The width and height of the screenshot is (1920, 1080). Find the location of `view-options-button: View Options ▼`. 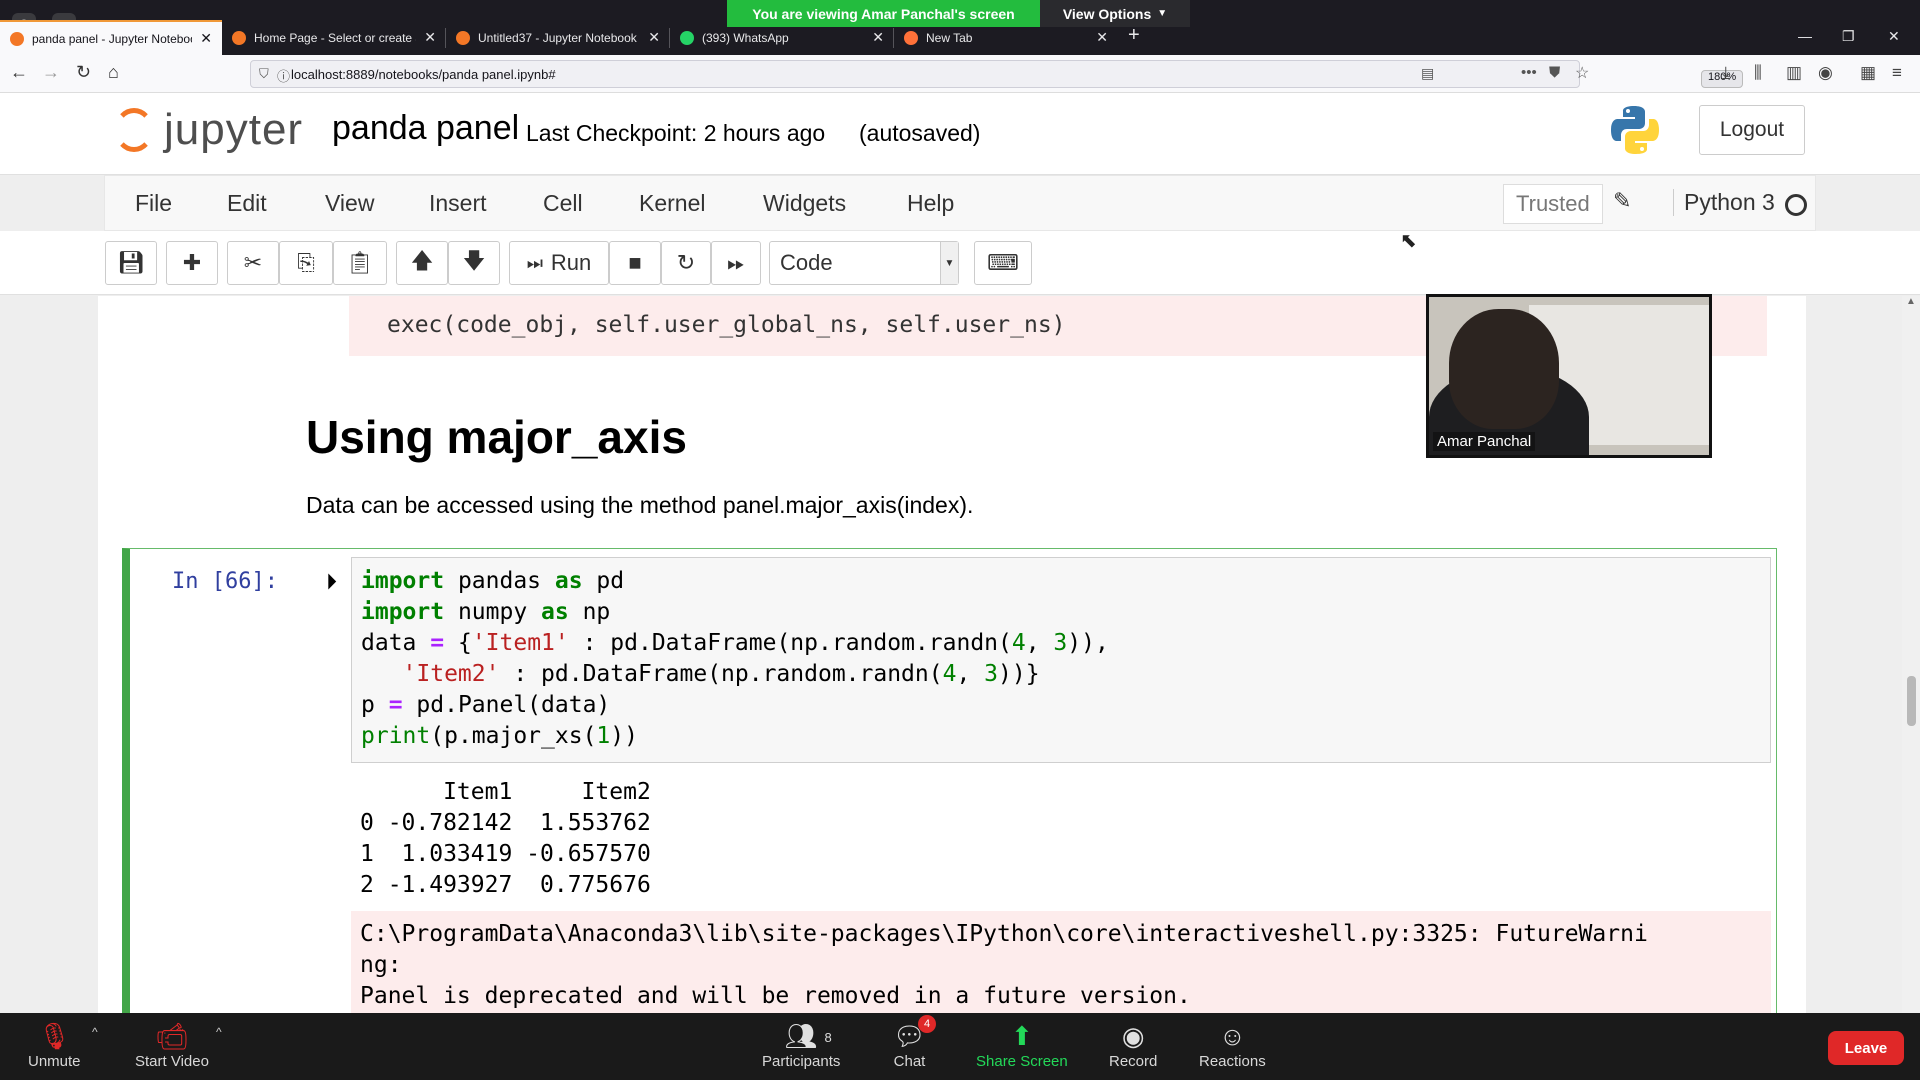

view-options-button: View Options ▼ is located at coordinates (1115, 13).